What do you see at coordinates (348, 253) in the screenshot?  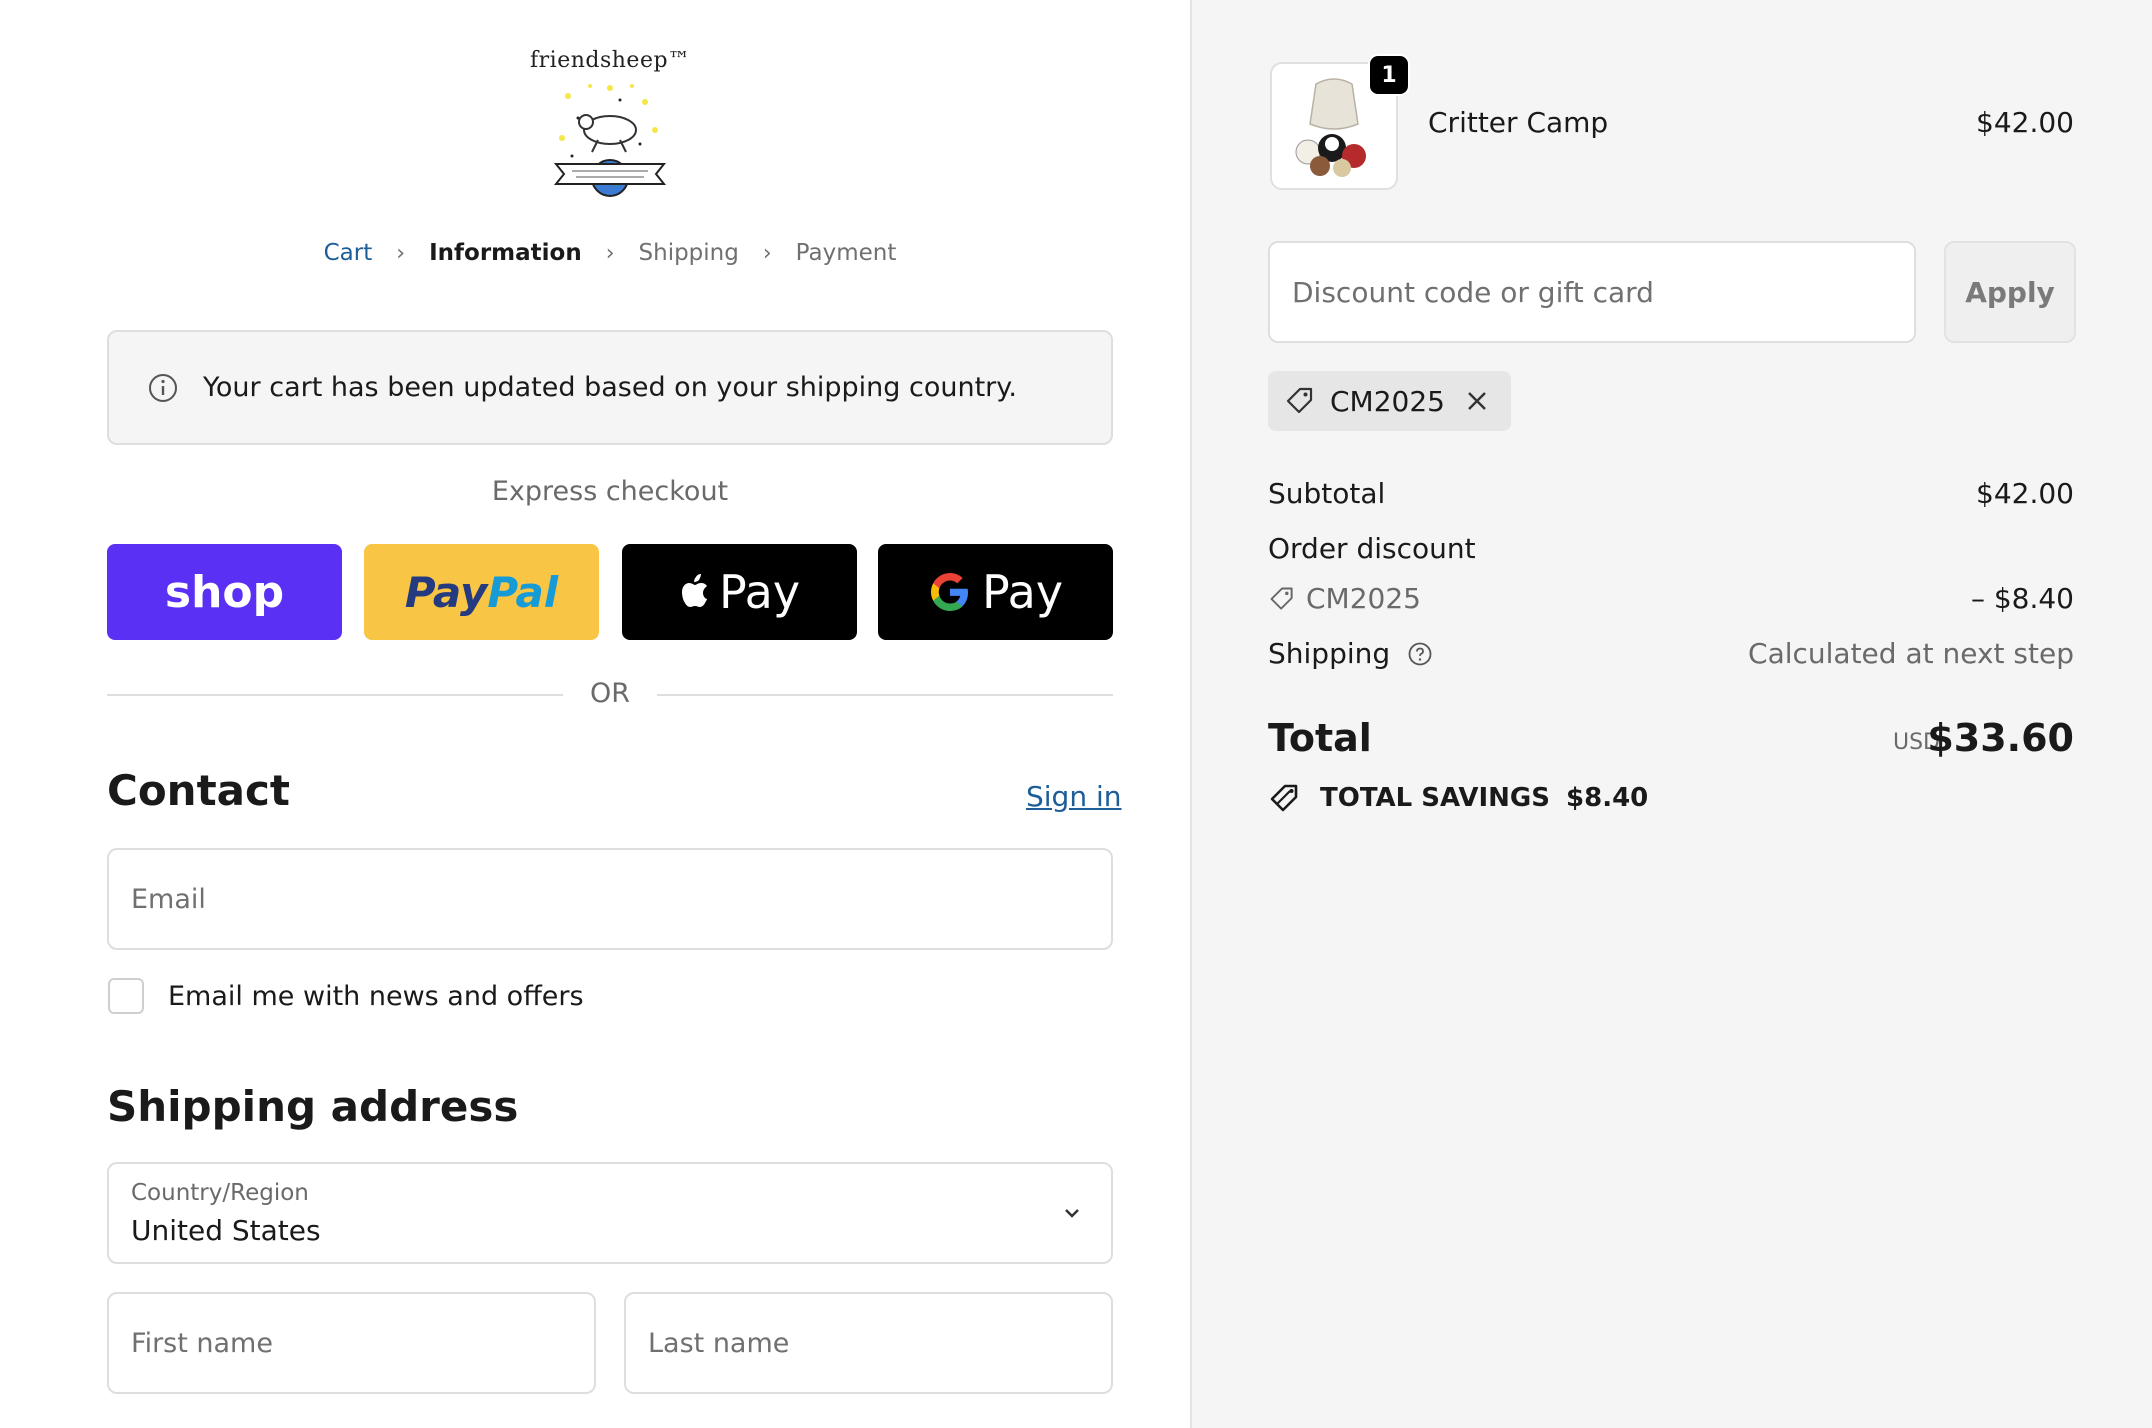 I see `breadcrumb-cart: Cart` at bounding box center [348, 253].